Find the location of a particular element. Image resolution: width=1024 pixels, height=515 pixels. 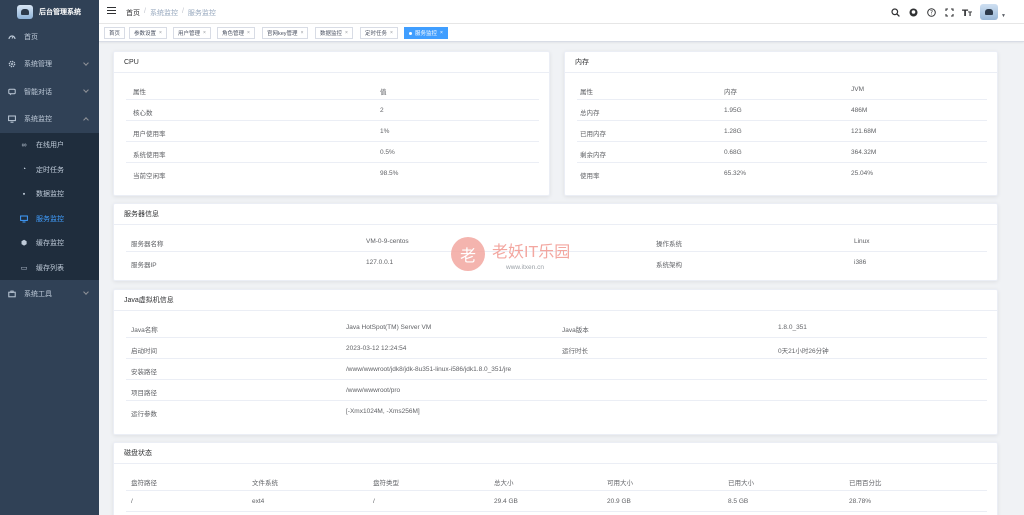

breadcrumb-home: 首页 is located at coordinates (133, 13).